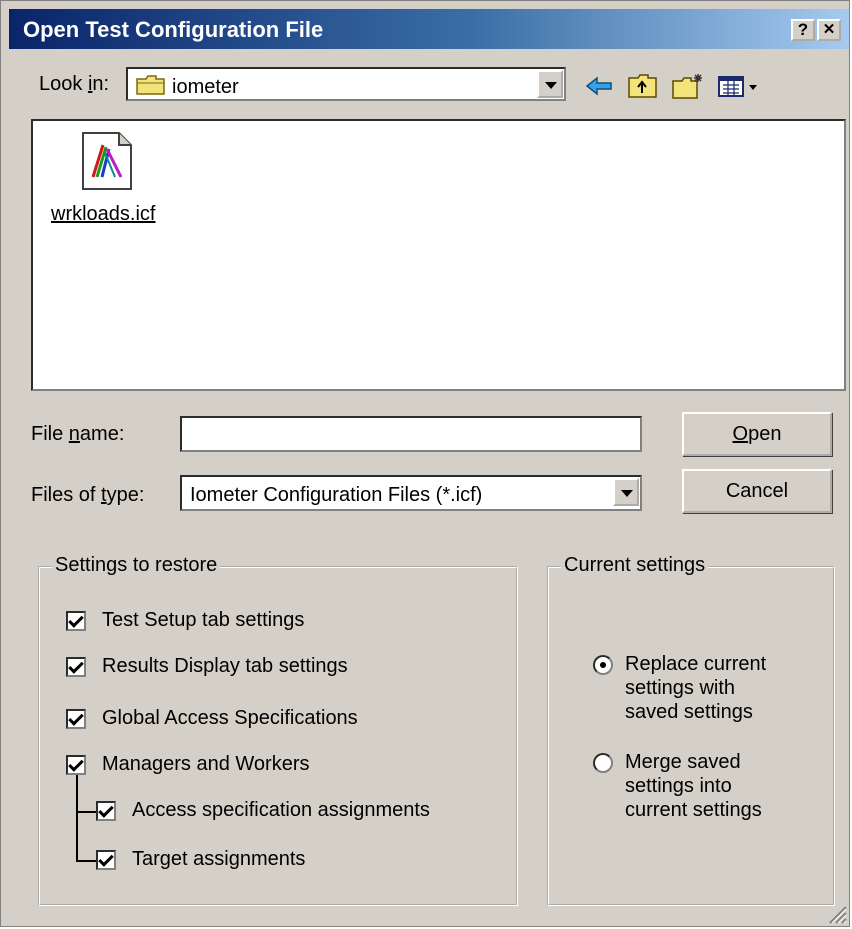  What do you see at coordinates (107, 163) in the screenshot?
I see `icf-file-icon` at bounding box center [107, 163].